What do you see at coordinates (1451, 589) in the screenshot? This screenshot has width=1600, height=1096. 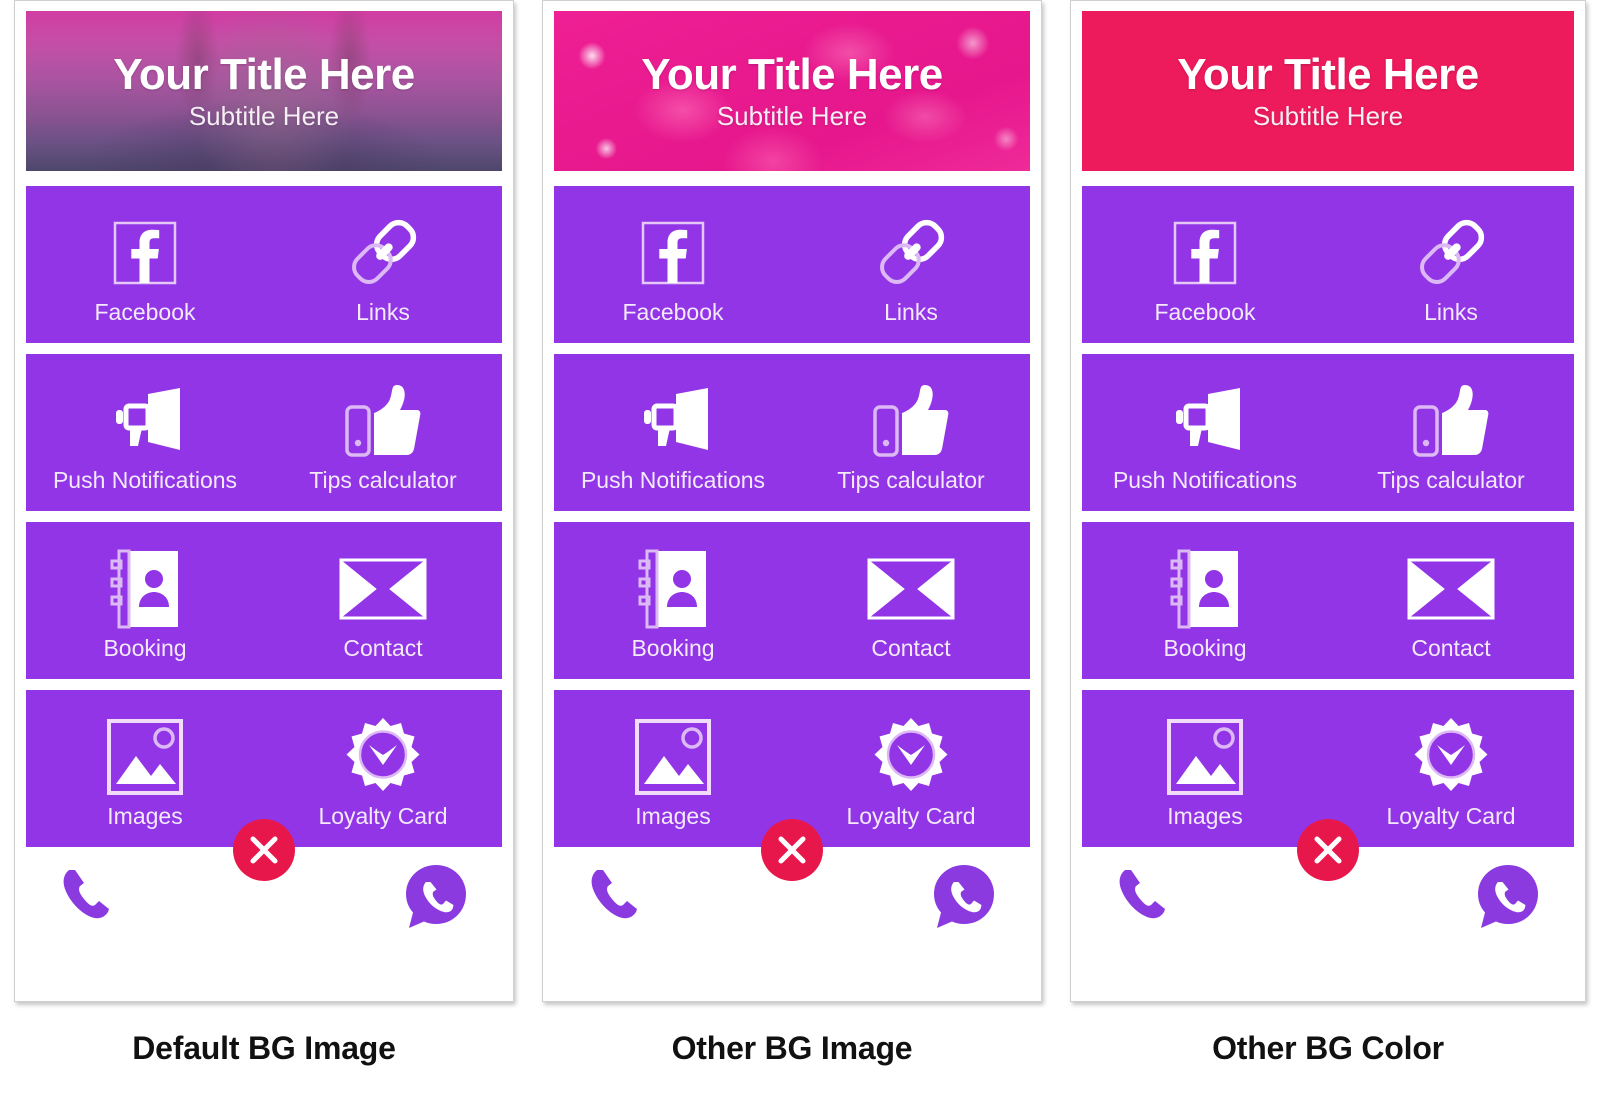 I see `envelope-icon` at bounding box center [1451, 589].